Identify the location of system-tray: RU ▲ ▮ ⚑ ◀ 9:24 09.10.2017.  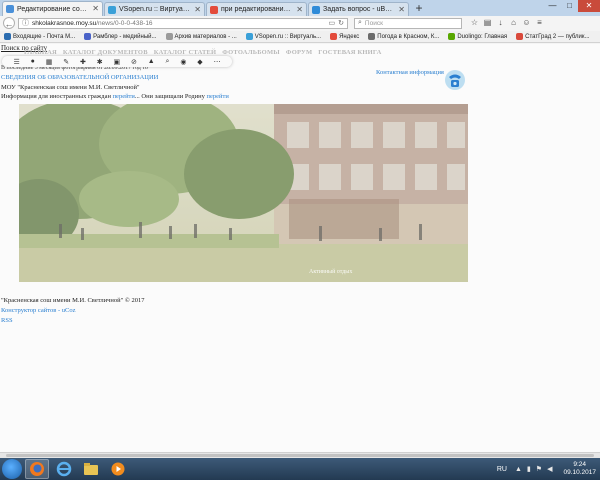
(546, 469).